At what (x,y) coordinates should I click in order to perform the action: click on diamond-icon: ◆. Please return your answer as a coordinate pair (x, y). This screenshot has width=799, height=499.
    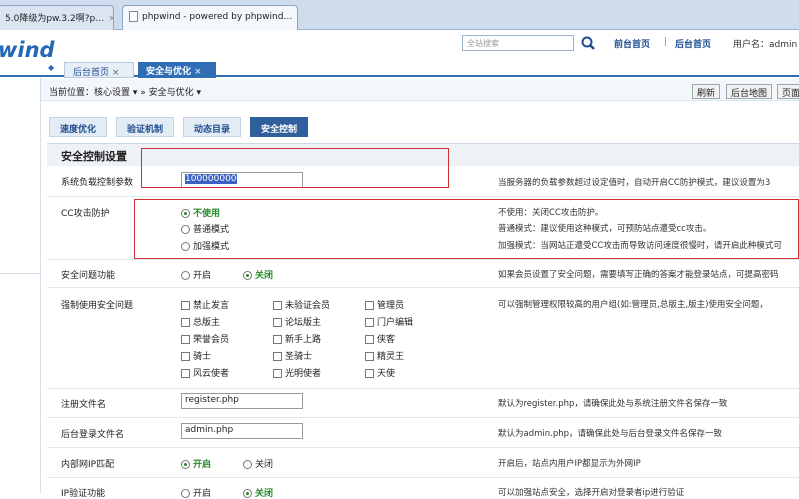
    Looking at the image, I should click on (51, 67).